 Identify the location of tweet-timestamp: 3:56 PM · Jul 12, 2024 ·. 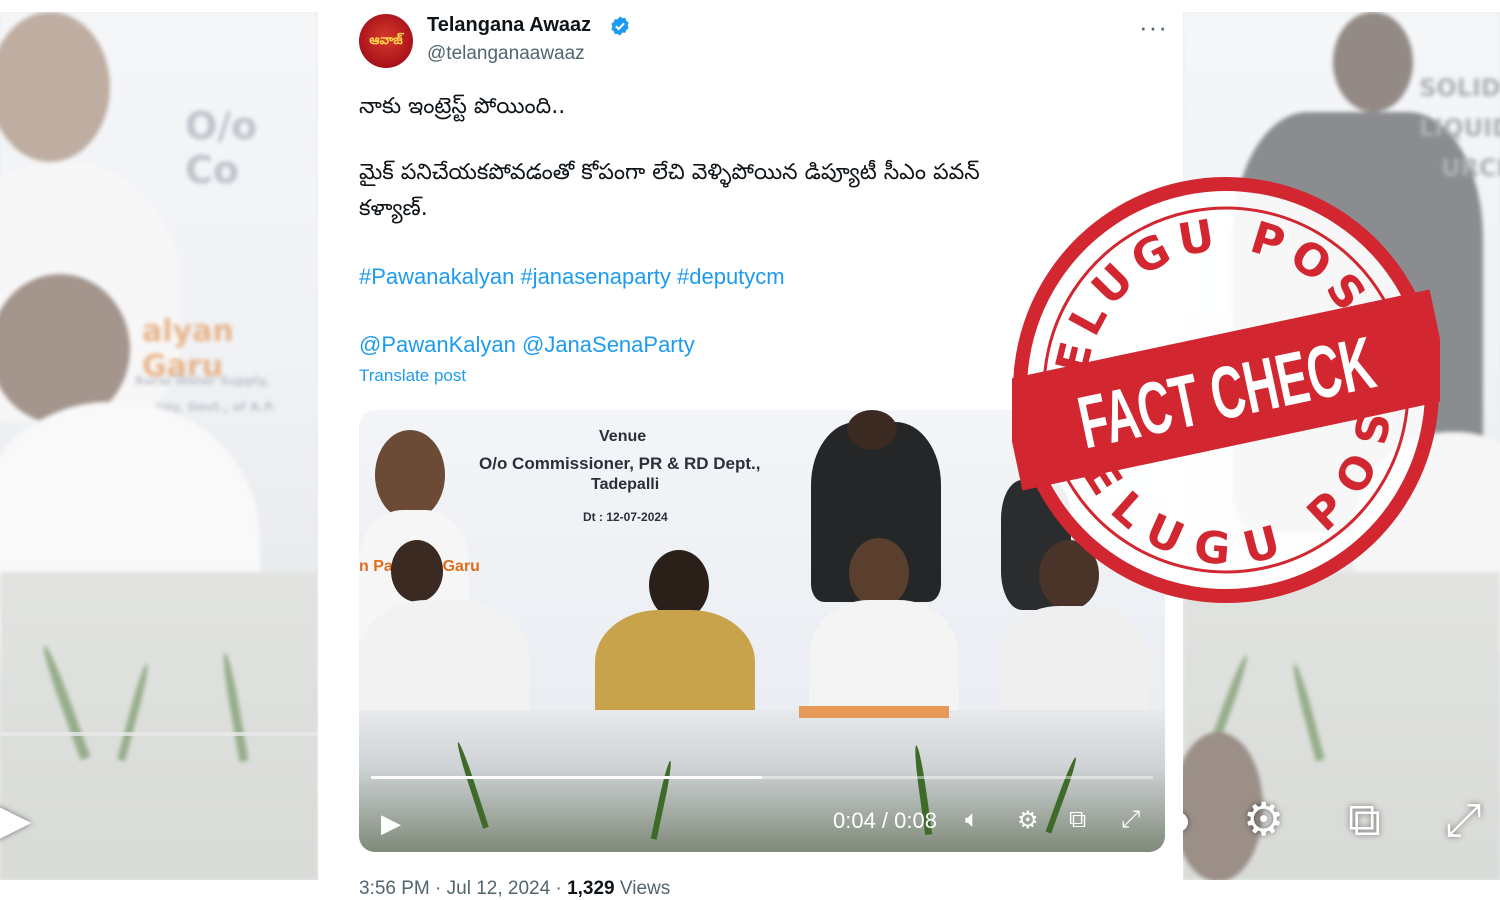
(463, 888).